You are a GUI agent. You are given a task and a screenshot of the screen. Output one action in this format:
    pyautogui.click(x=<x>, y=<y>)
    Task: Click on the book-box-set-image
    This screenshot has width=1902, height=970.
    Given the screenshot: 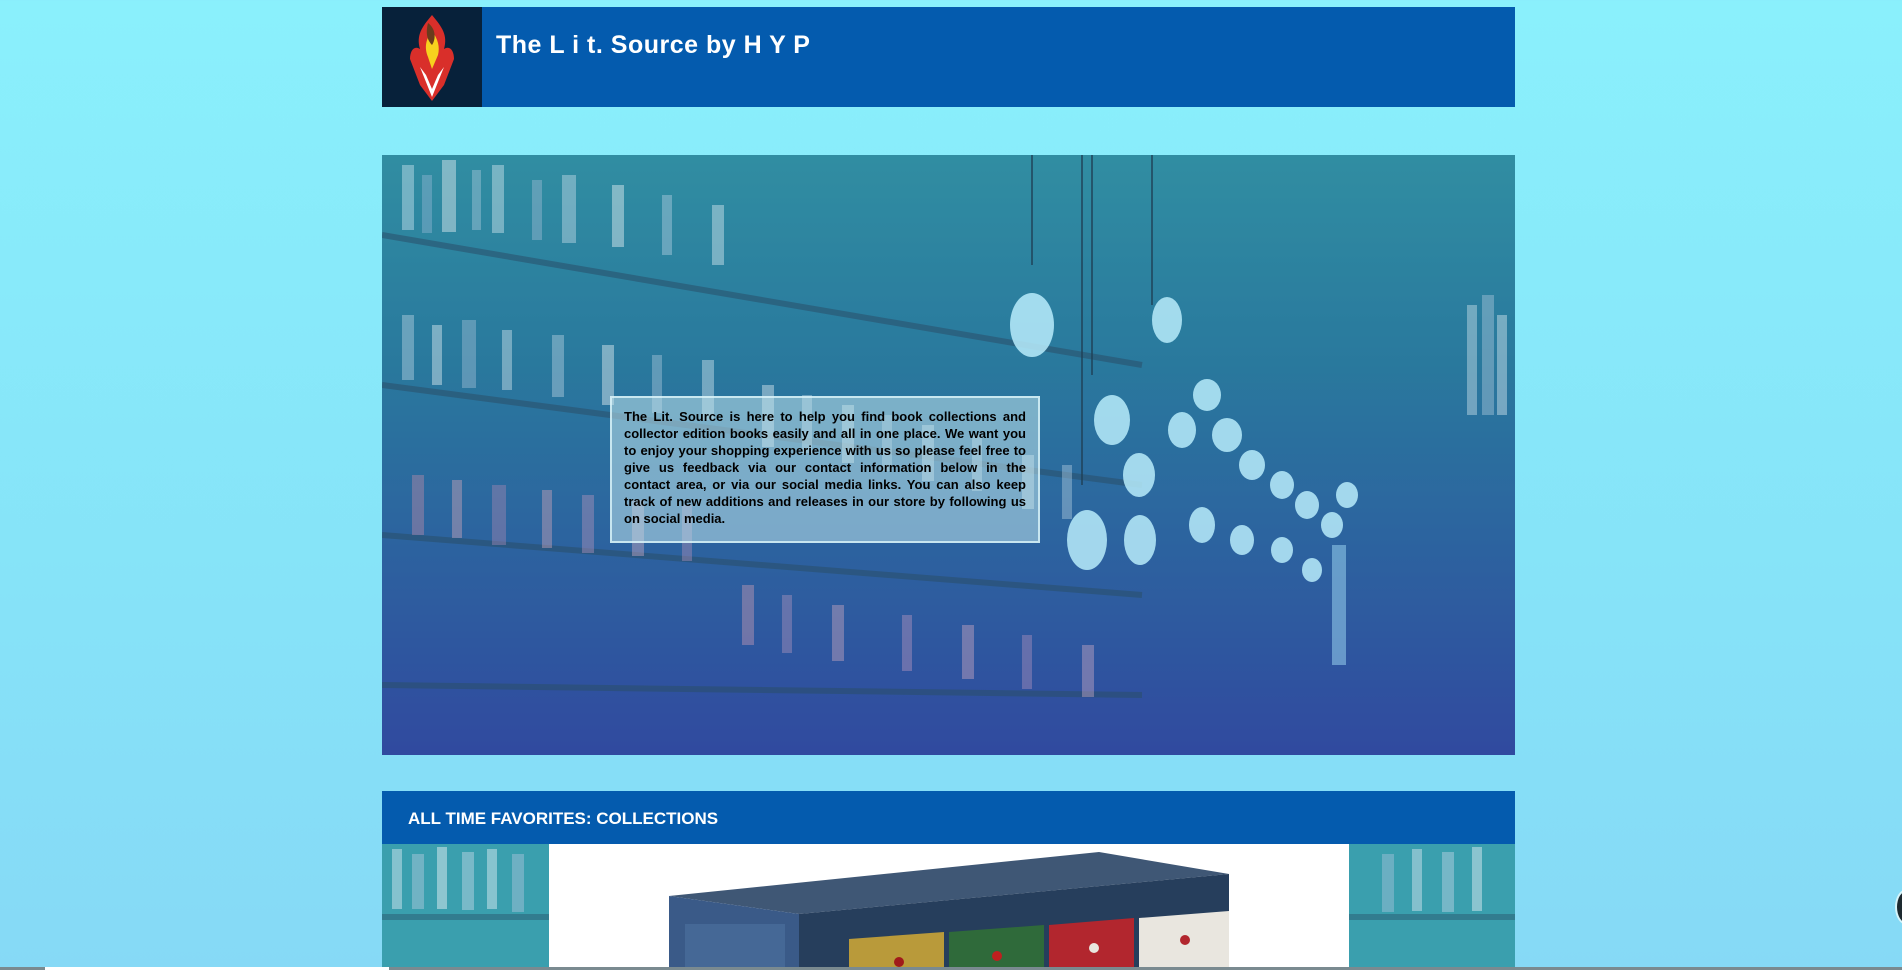 What is the action you would take?
    pyautogui.click(x=949, y=911)
    